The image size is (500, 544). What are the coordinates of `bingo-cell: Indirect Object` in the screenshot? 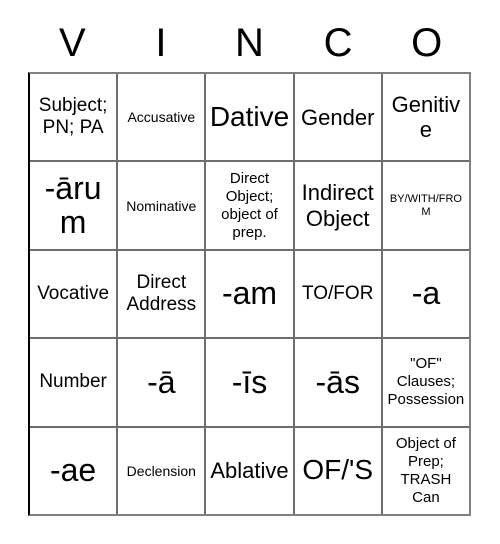 It's located at (336, 205).